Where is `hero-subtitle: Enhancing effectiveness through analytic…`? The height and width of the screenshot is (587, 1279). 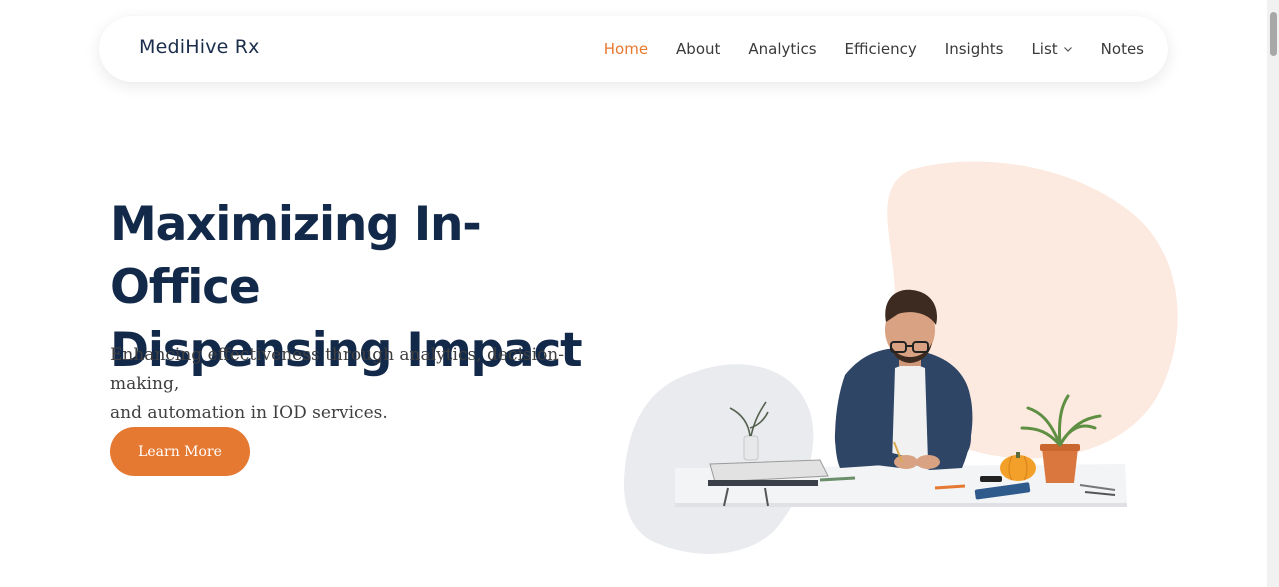
hero-subtitle: Enhancing effectiveness through analytic… is located at coordinates (370, 384).